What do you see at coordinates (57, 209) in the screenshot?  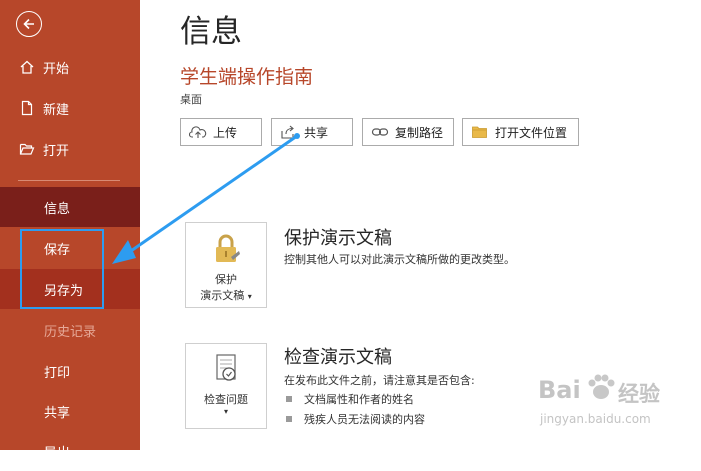 I see `sidebar-item-label: 信息` at bounding box center [57, 209].